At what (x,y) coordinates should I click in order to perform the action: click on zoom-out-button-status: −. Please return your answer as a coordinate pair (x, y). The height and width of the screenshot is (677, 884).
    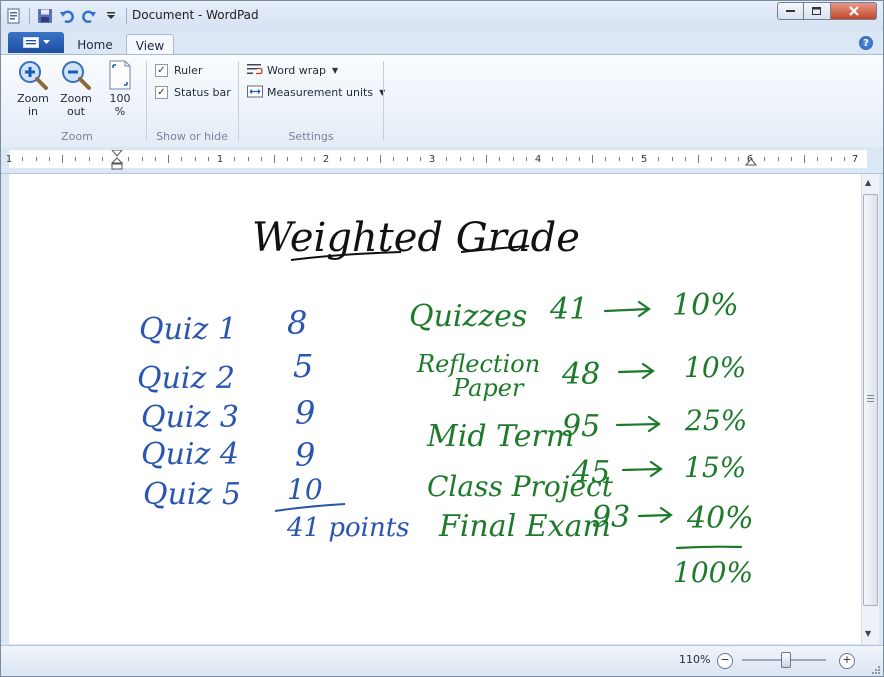
    Looking at the image, I should click on (725, 661).